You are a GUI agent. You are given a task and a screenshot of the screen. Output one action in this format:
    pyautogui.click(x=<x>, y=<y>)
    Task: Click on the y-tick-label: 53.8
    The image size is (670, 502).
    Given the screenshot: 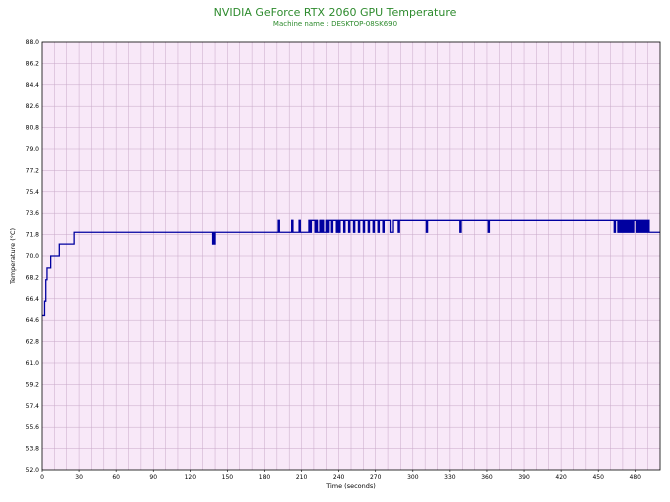 What is the action you would take?
    pyautogui.click(x=33, y=449)
    